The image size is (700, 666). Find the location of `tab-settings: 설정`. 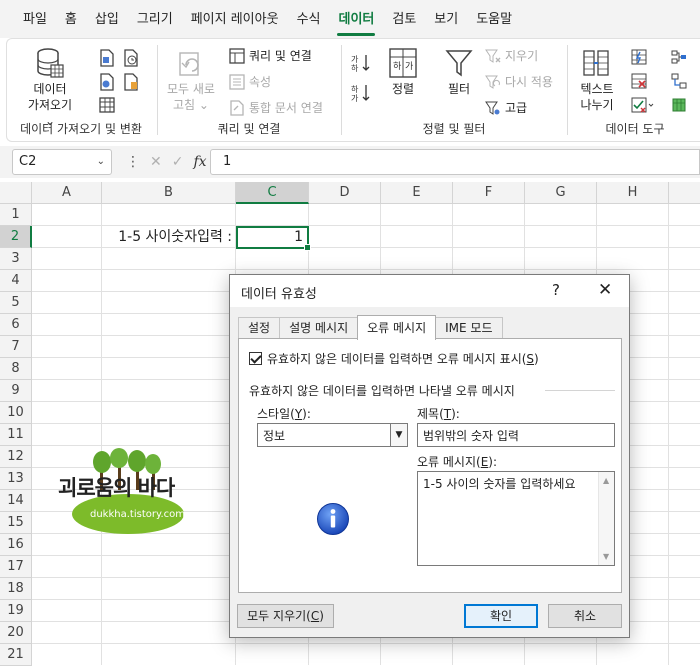

tab-settings: 설정 is located at coordinates (259, 328).